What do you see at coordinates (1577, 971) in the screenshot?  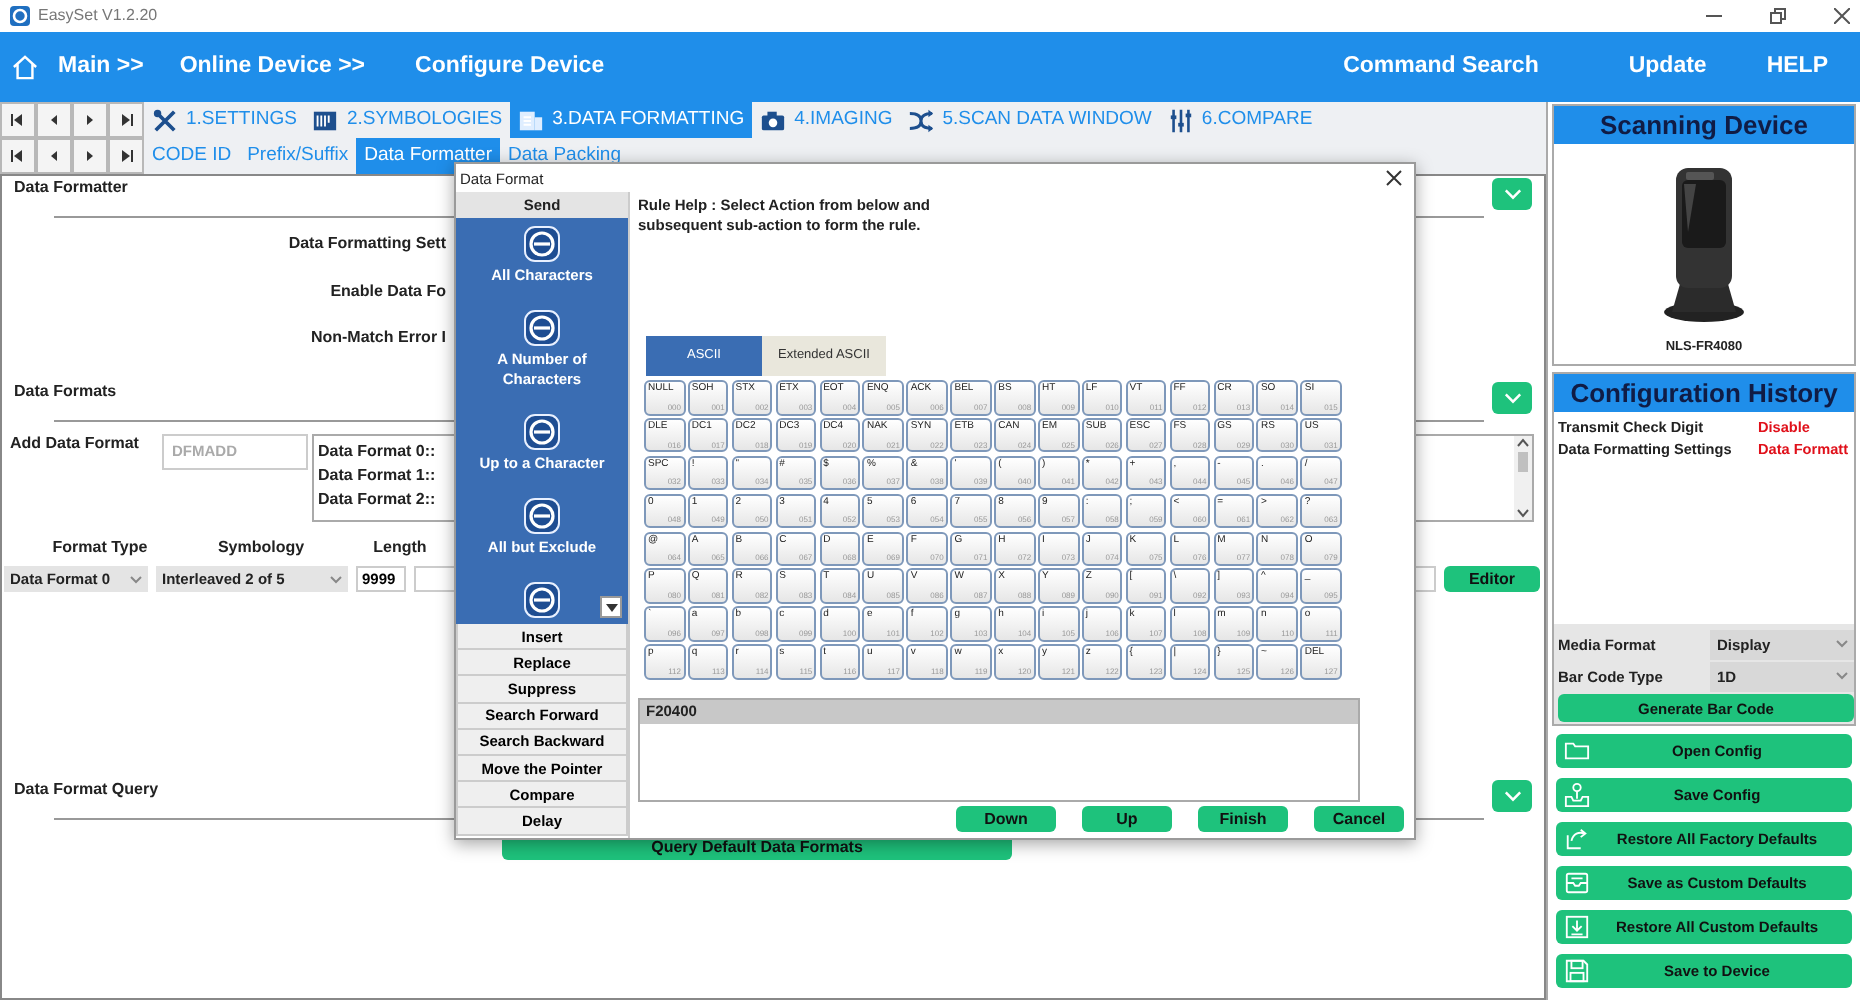 I see `save-icon` at bounding box center [1577, 971].